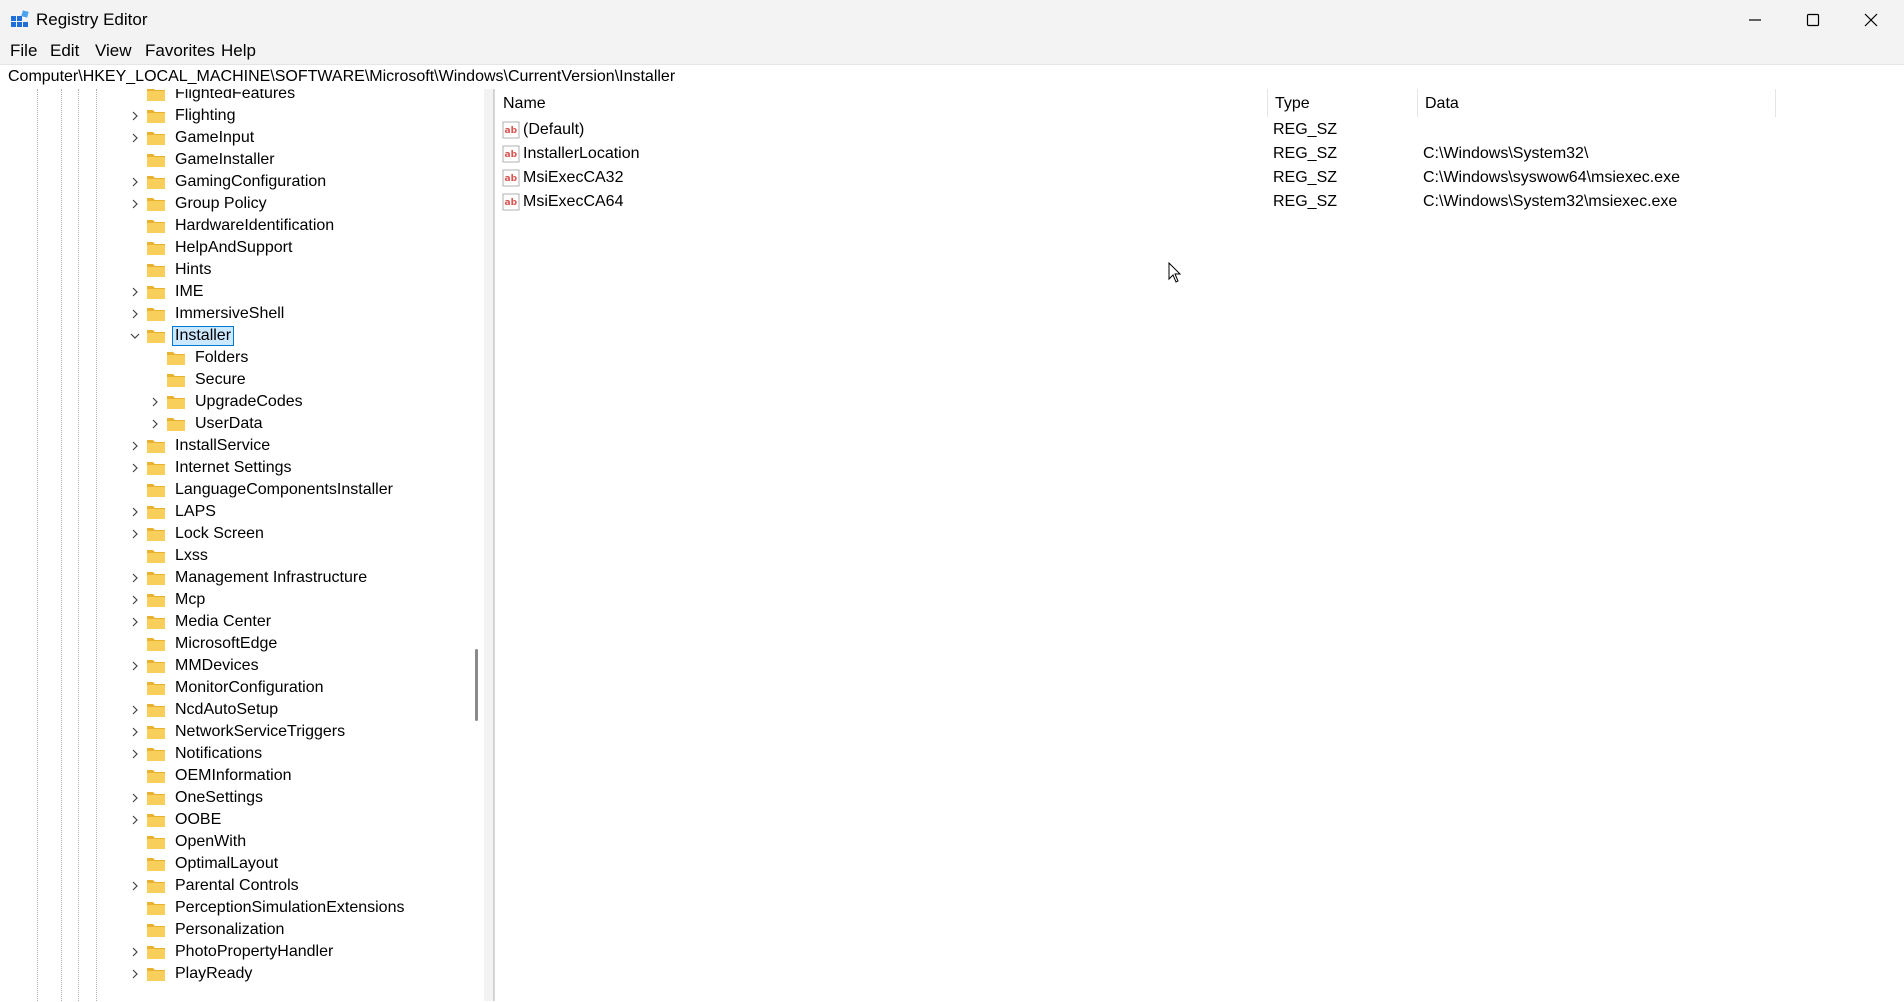 This screenshot has width=1904, height=1002. Describe the element at coordinates (180, 51) in the screenshot. I see `menu-favorites: Favorites` at that location.